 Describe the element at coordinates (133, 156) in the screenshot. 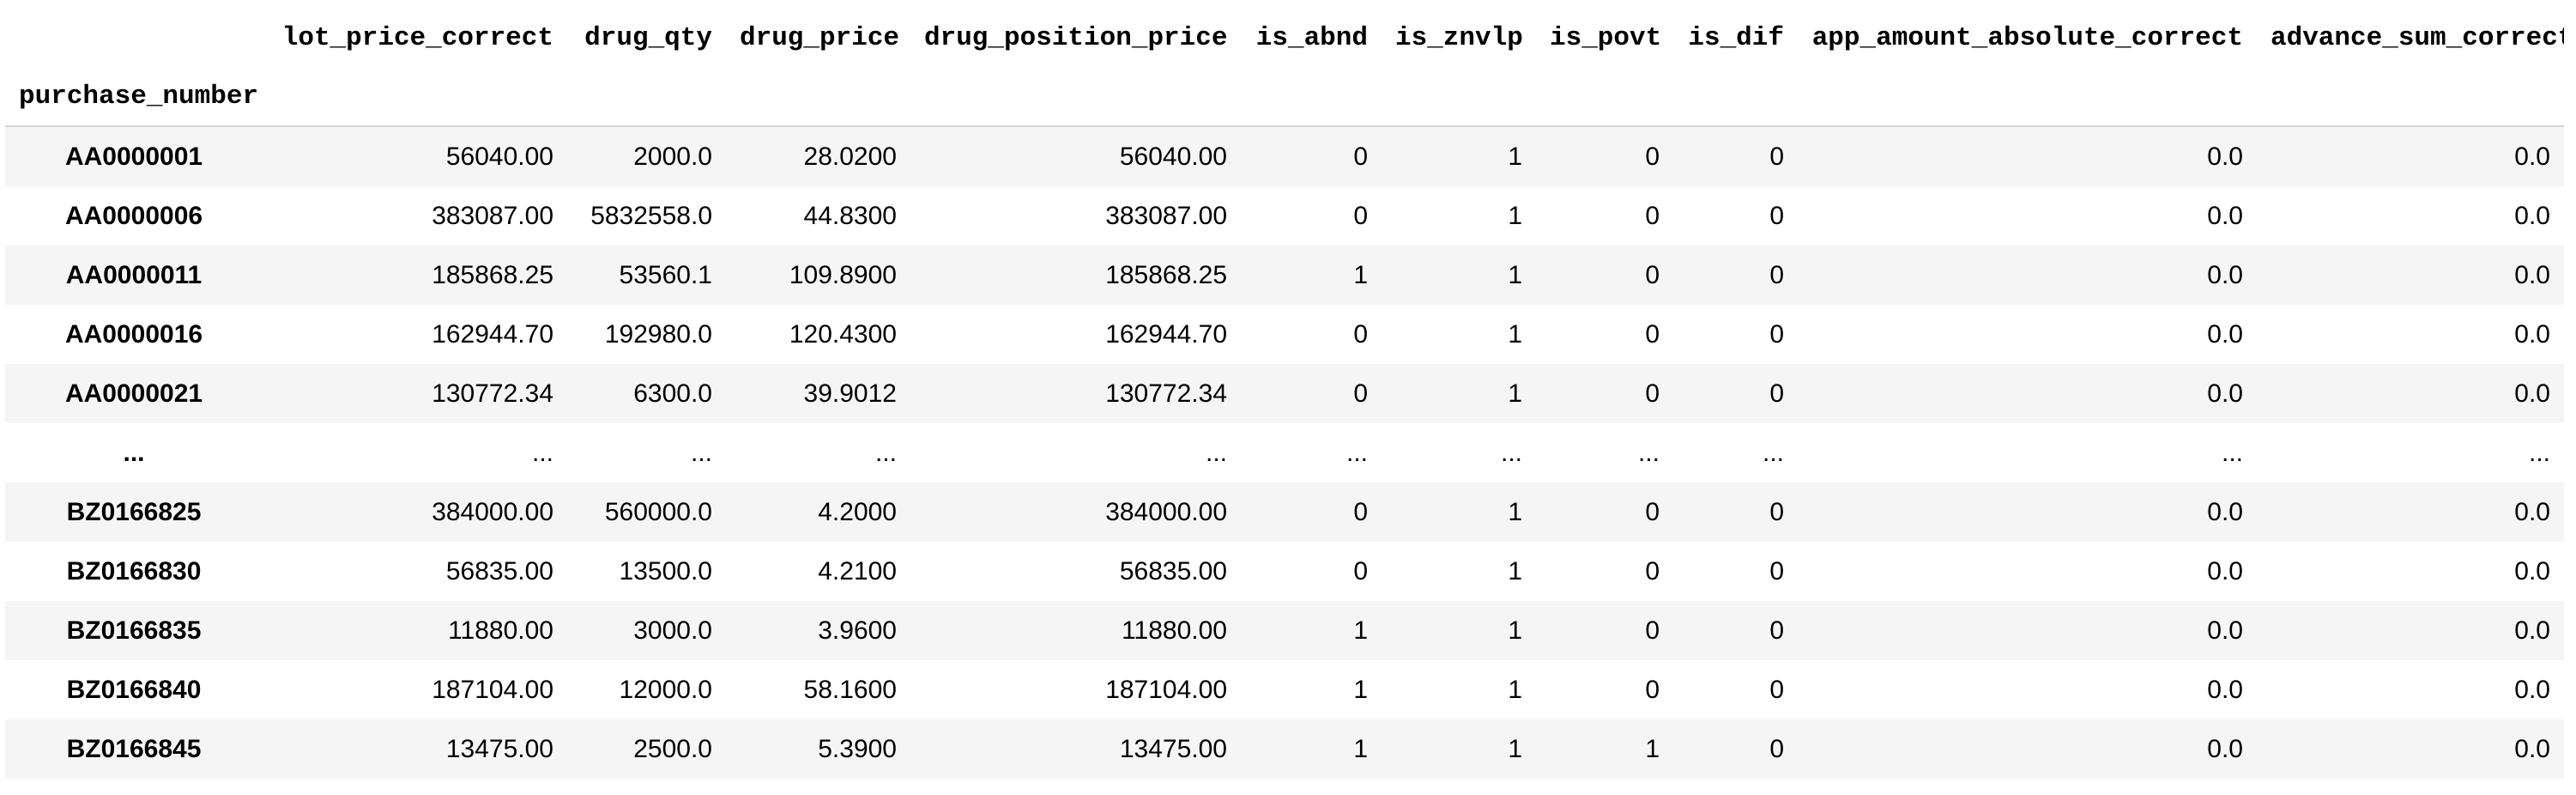

I see `row-index-cell: AA0000001` at that location.